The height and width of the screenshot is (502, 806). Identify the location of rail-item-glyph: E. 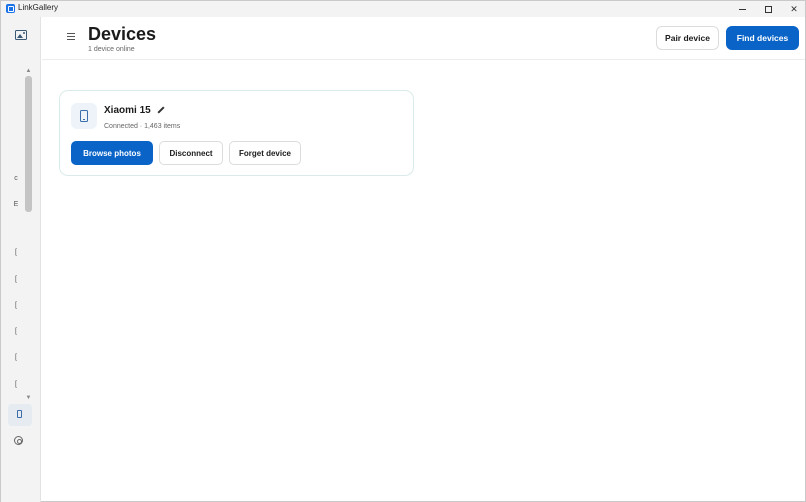
(16, 204).